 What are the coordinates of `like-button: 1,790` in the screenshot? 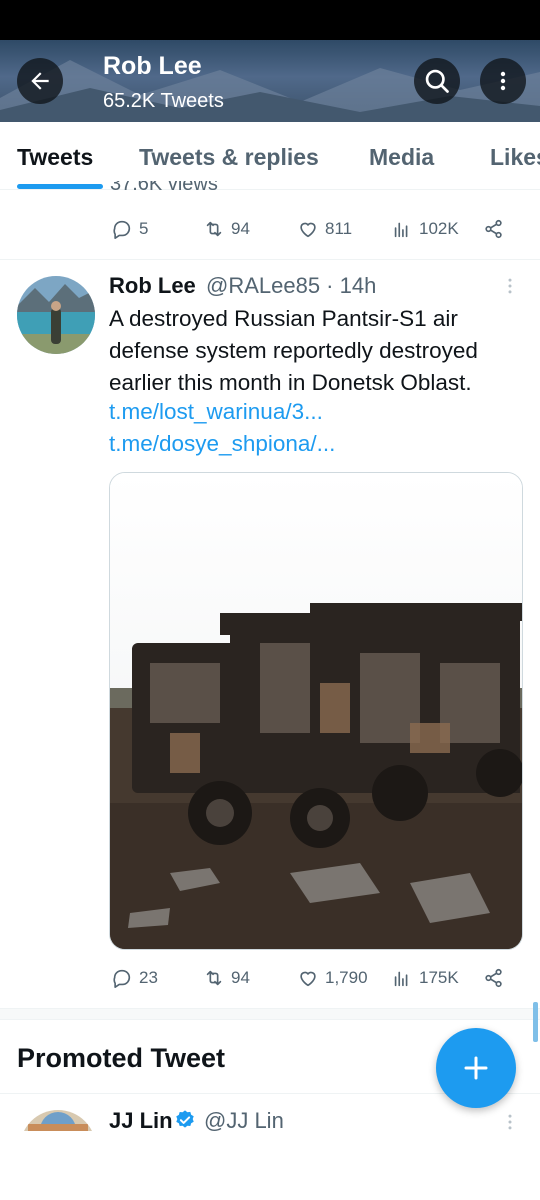 It's located at (332, 978).